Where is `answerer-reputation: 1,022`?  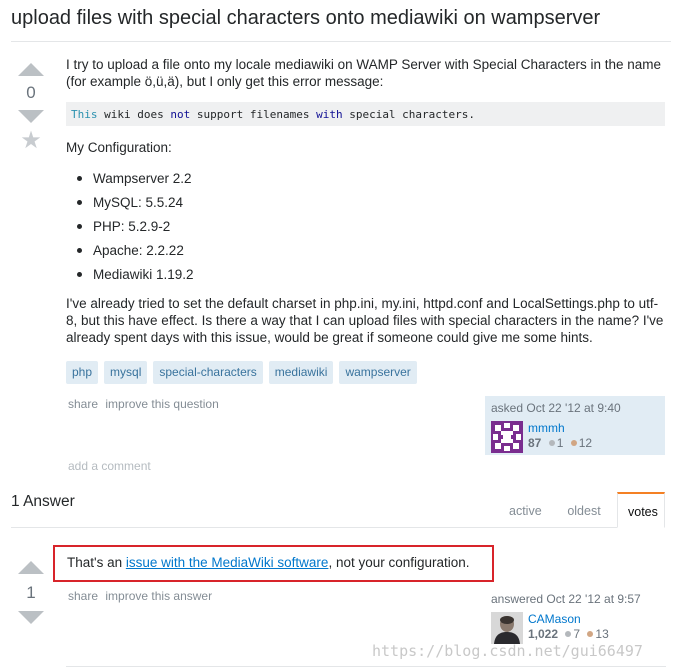 answerer-reputation: 1,022 is located at coordinates (543, 634).